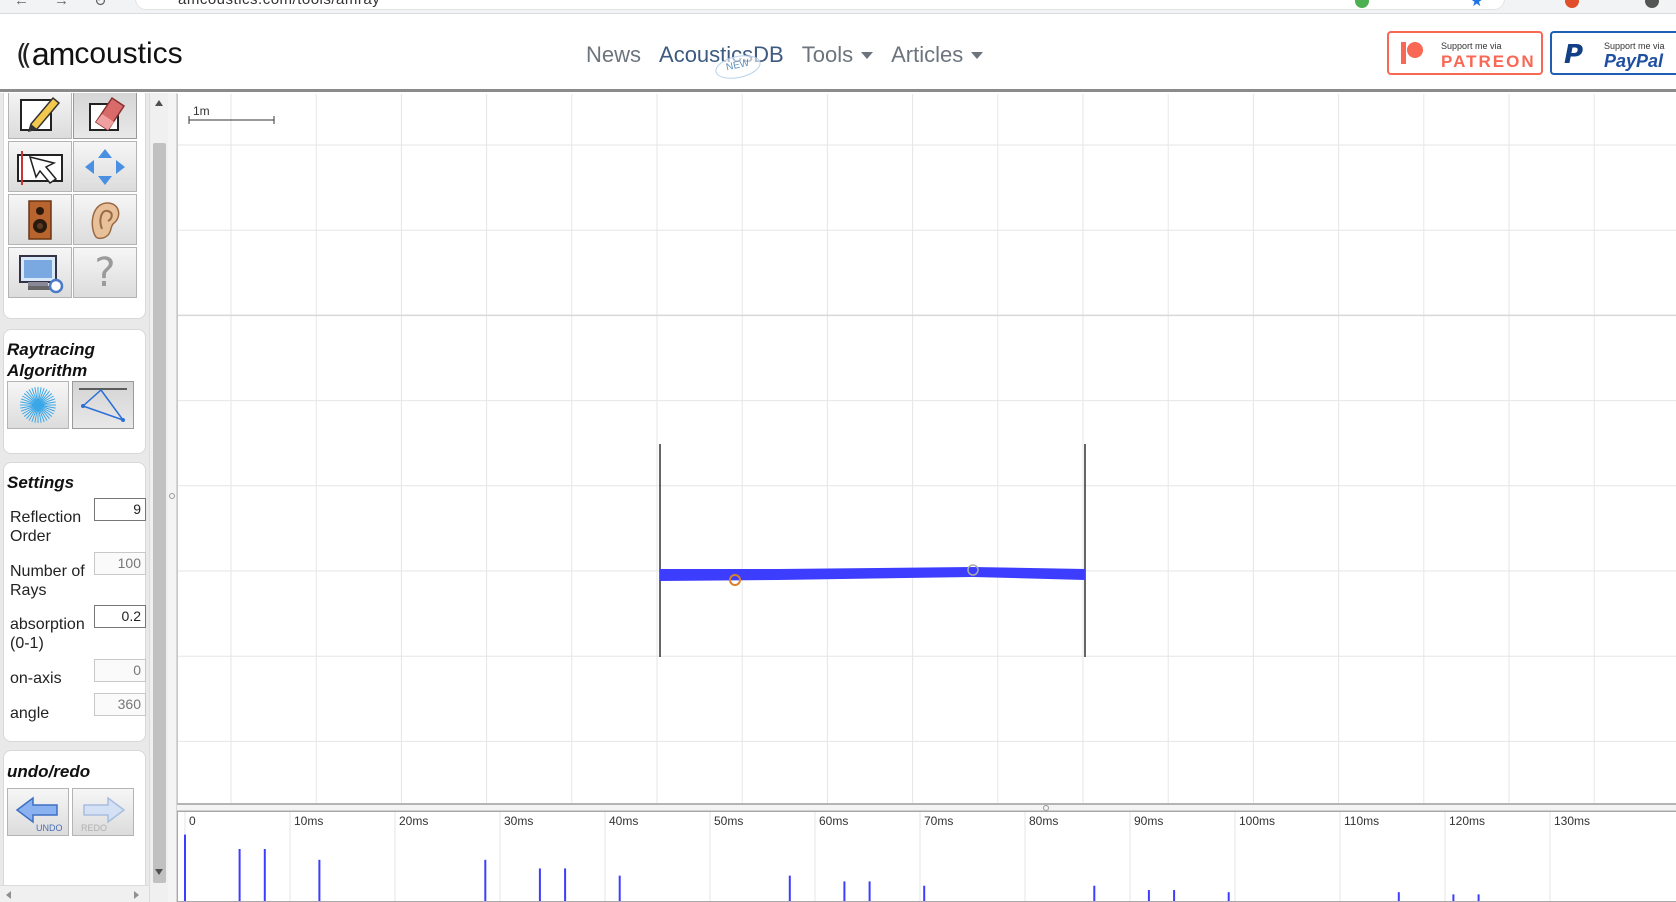 The image size is (1676, 902). What do you see at coordinates (8, 895) in the screenshot?
I see `scroll-left-icon` at bounding box center [8, 895].